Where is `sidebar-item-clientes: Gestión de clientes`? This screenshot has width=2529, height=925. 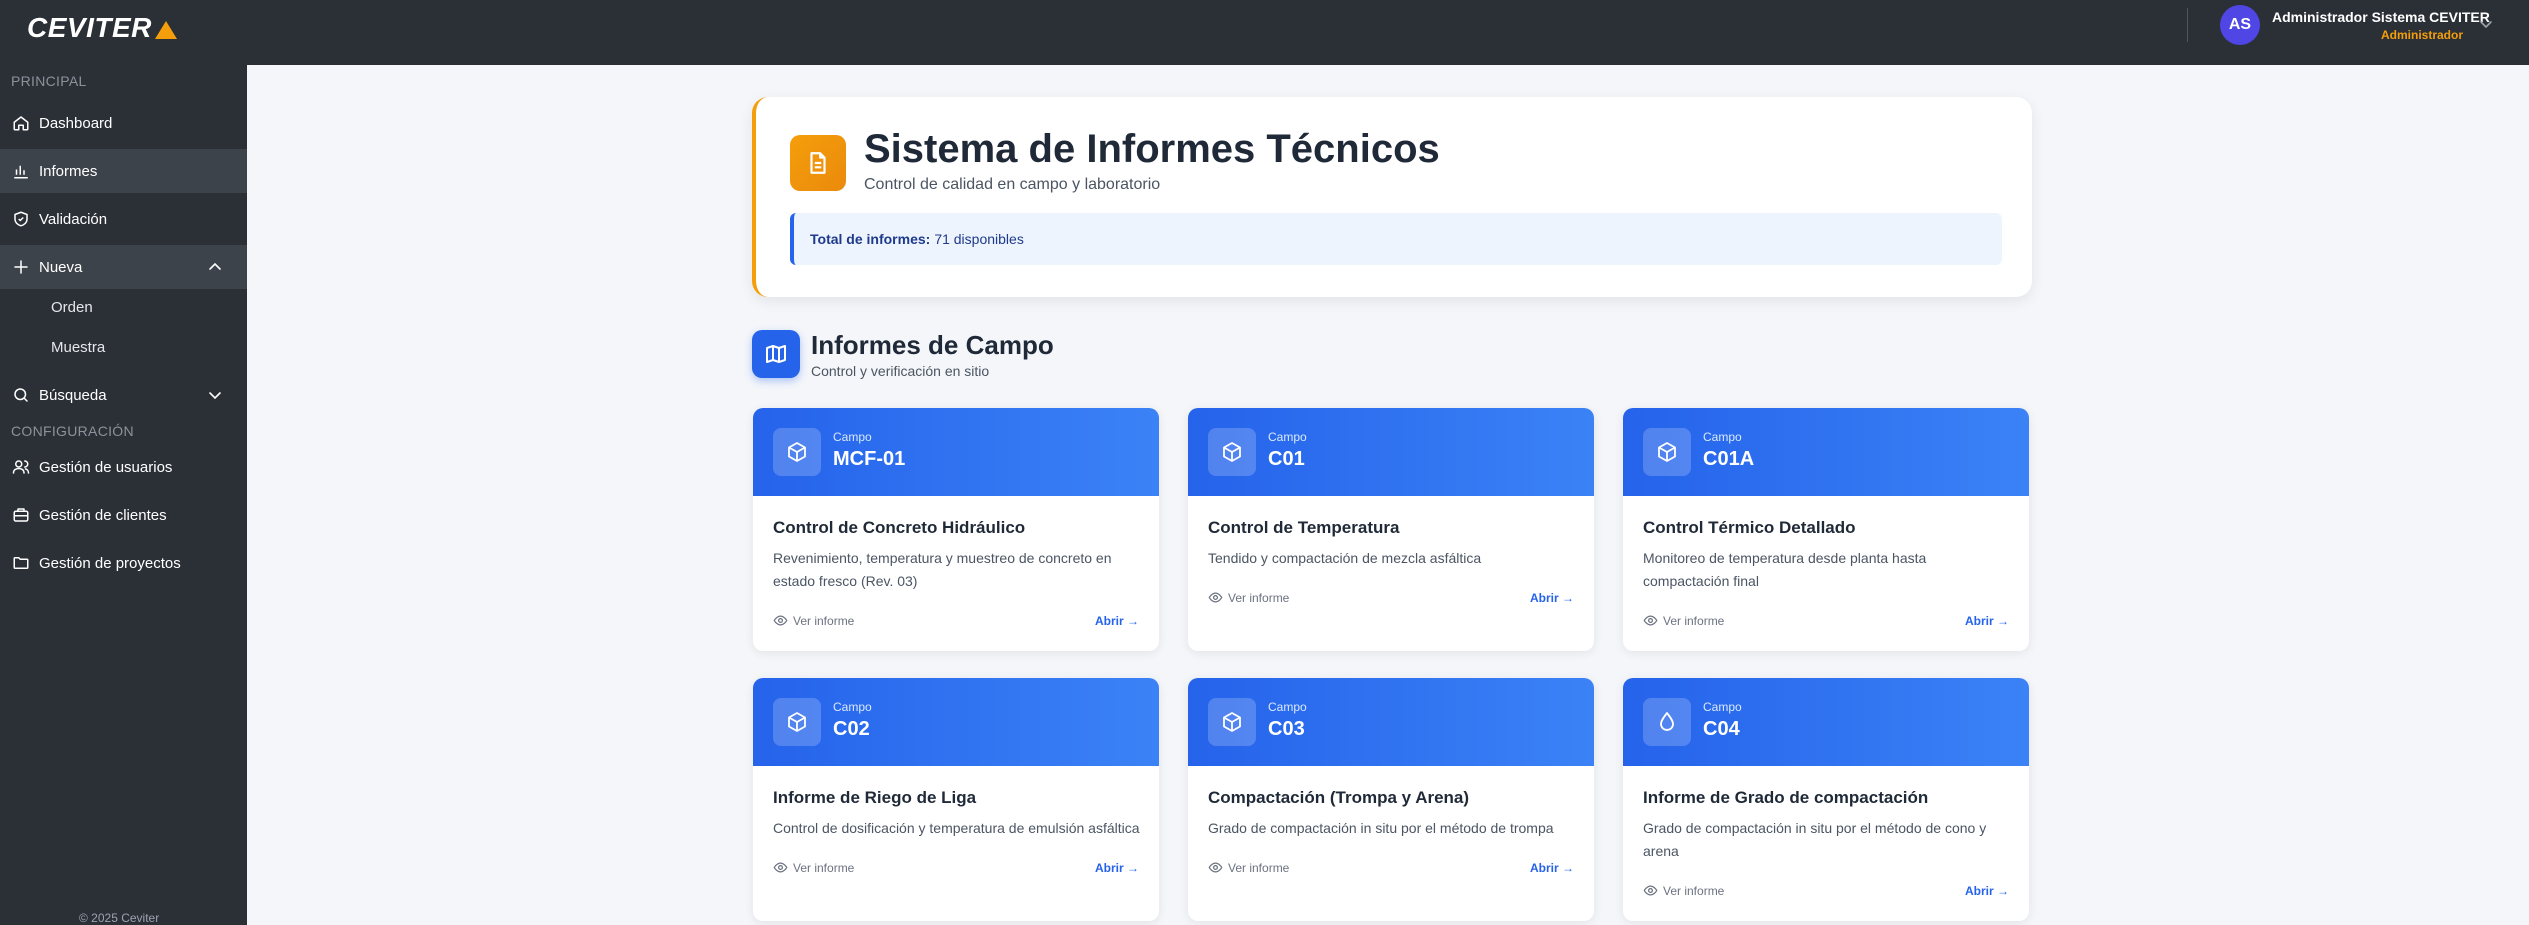 sidebar-item-clientes: Gestión de clientes is located at coordinates (123, 515).